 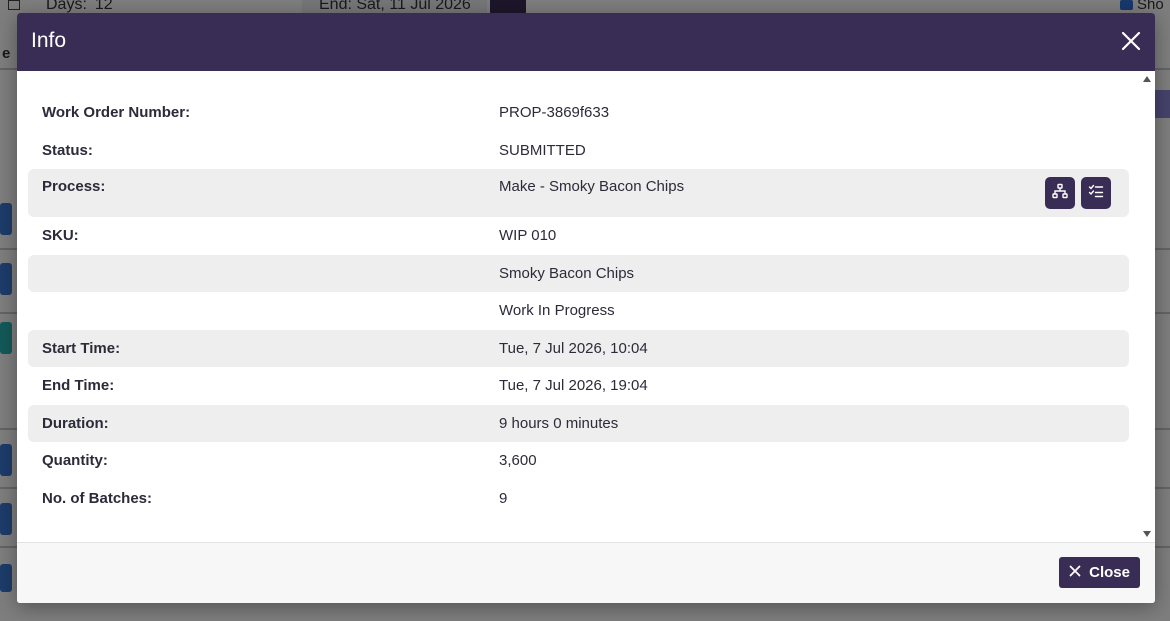 I want to click on row-work-order-number: Work Order Number: PROP-3869f633, so click(x=578, y=113).